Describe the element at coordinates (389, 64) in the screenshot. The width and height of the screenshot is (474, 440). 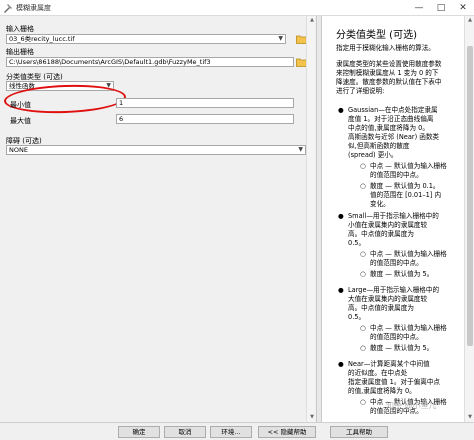
I see `help-line: 隶属度类型的某些设置使用散度参数` at that location.